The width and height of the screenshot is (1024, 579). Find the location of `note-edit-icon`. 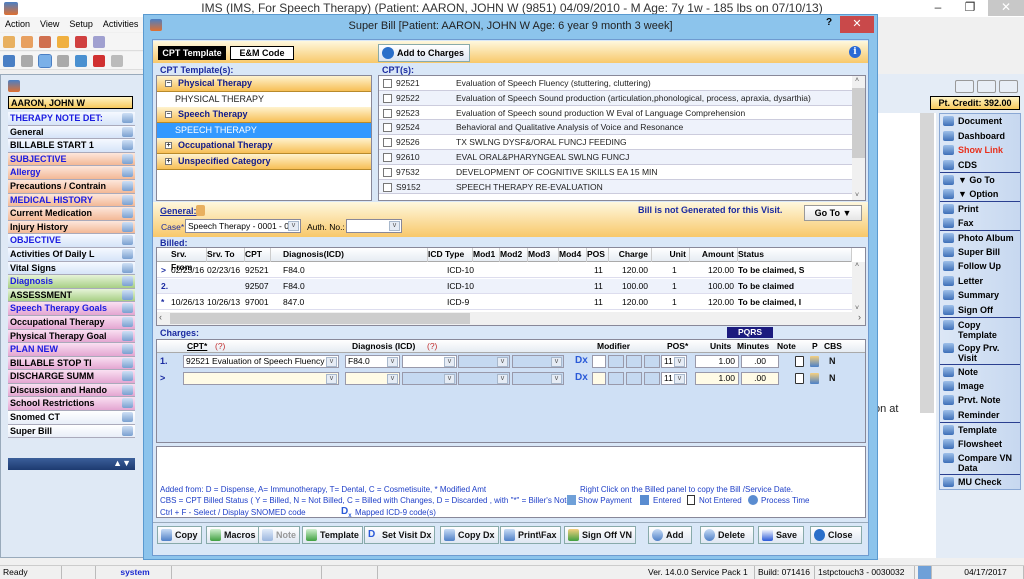

note-edit-icon is located at coordinates (45, 61).